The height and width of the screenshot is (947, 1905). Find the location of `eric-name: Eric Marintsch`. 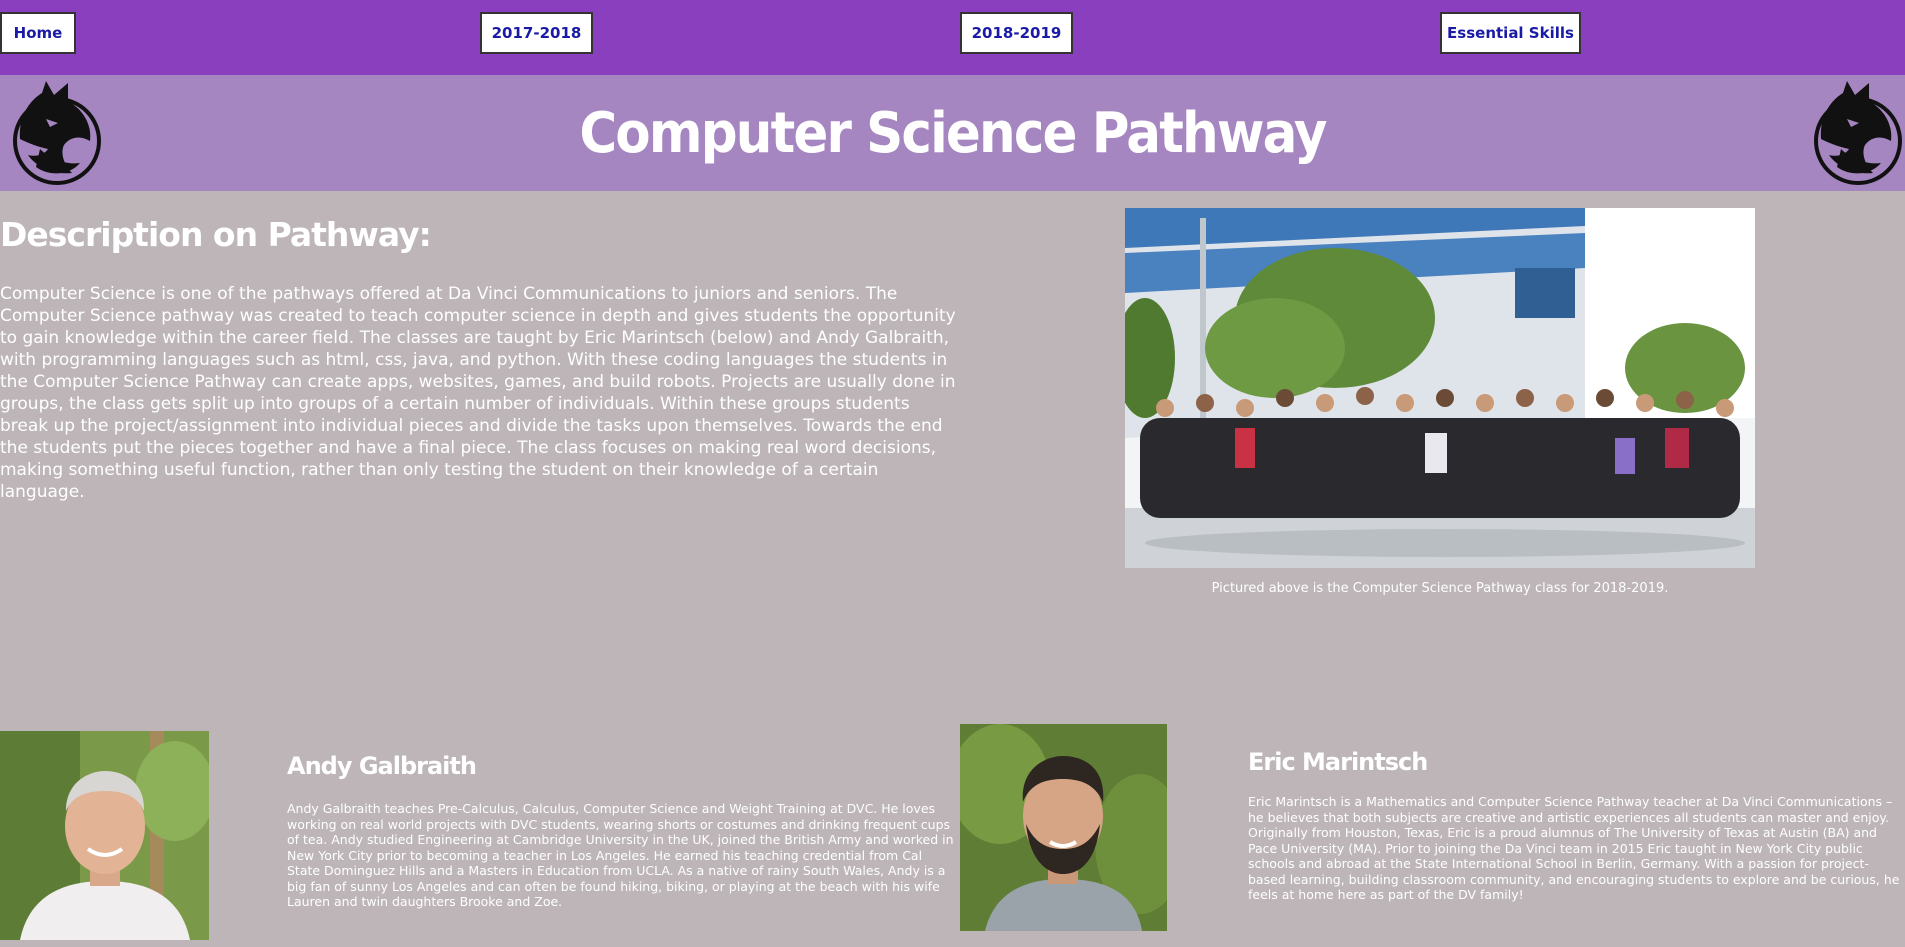

eric-name: Eric Marintsch is located at coordinates (1338, 762).